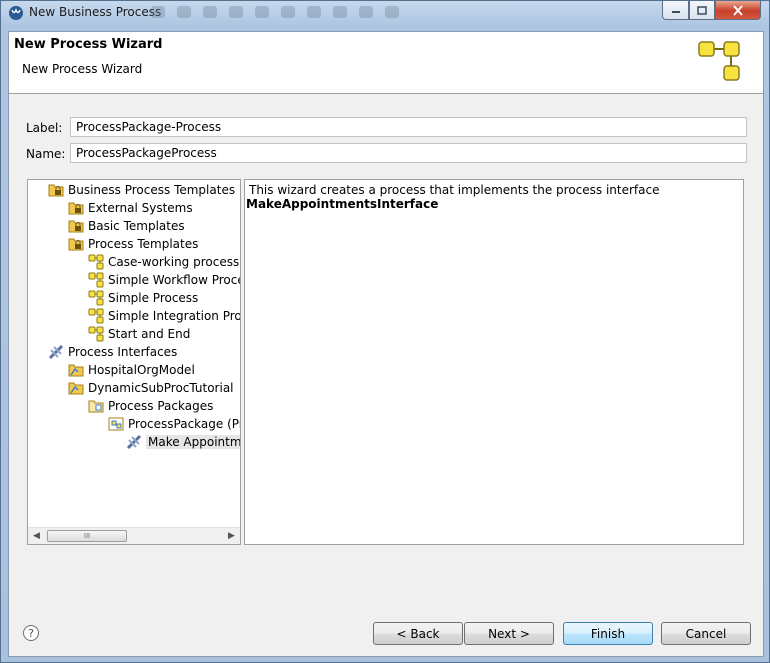  What do you see at coordinates (95, 12) in the screenshot?
I see `window-title: New Business Process` at bounding box center [95, 12].